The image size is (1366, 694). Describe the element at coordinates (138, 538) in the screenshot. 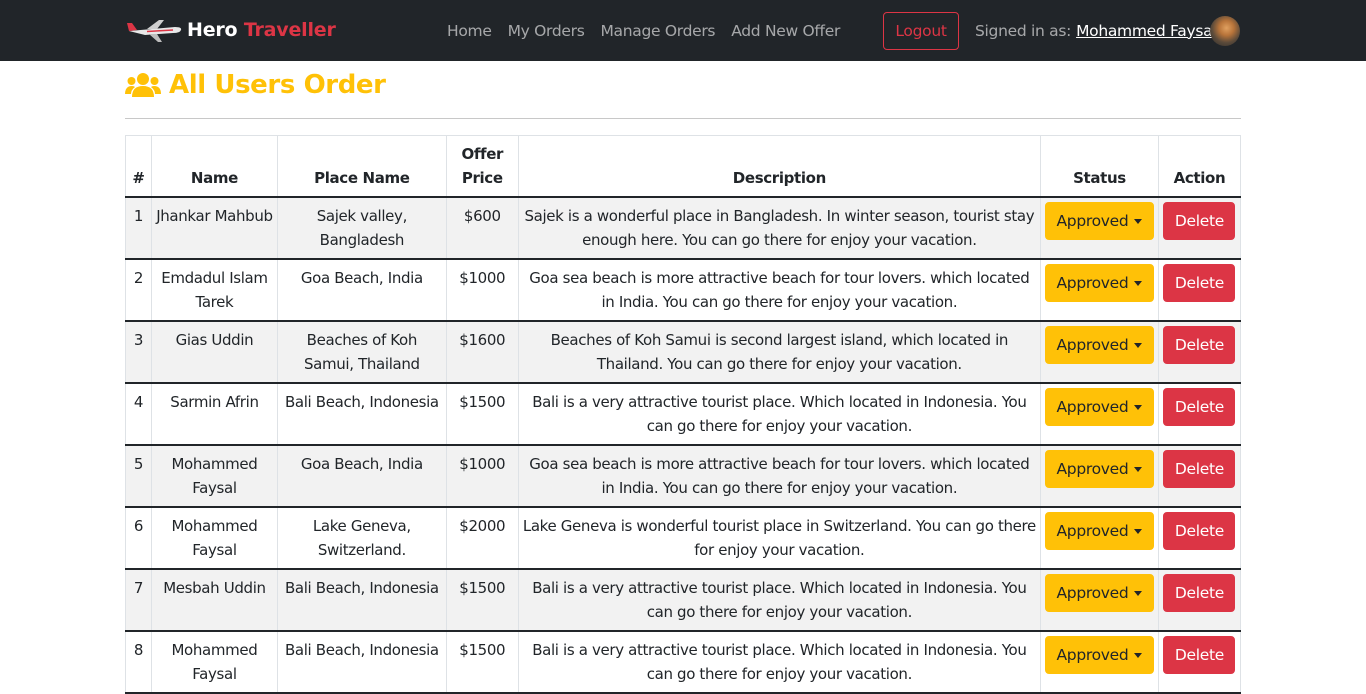

I see `row-num: 6` at that location.